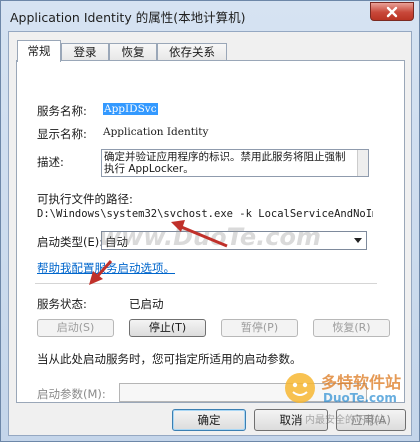 This screenshot has width=420, height=442. I want to click on resume-button: 恢复(R), so click(351, 328).